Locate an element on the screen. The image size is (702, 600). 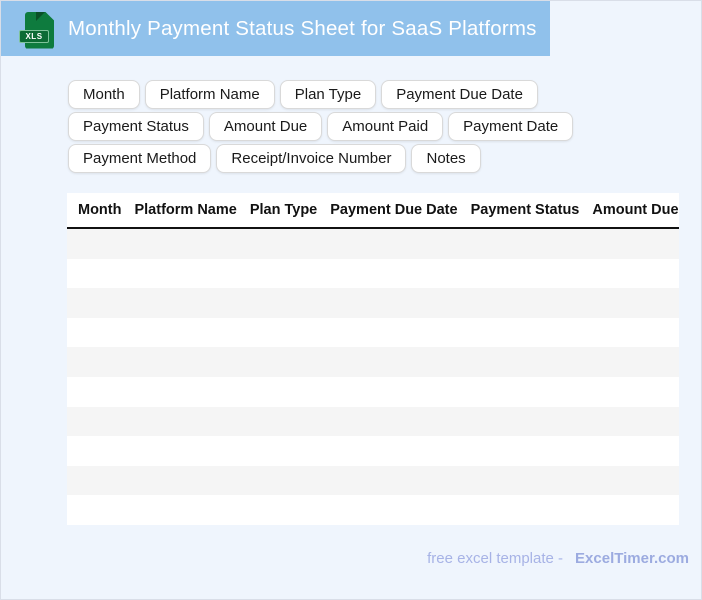
column-header-platform-name: Platform Name is located at coordinates (185, 210).